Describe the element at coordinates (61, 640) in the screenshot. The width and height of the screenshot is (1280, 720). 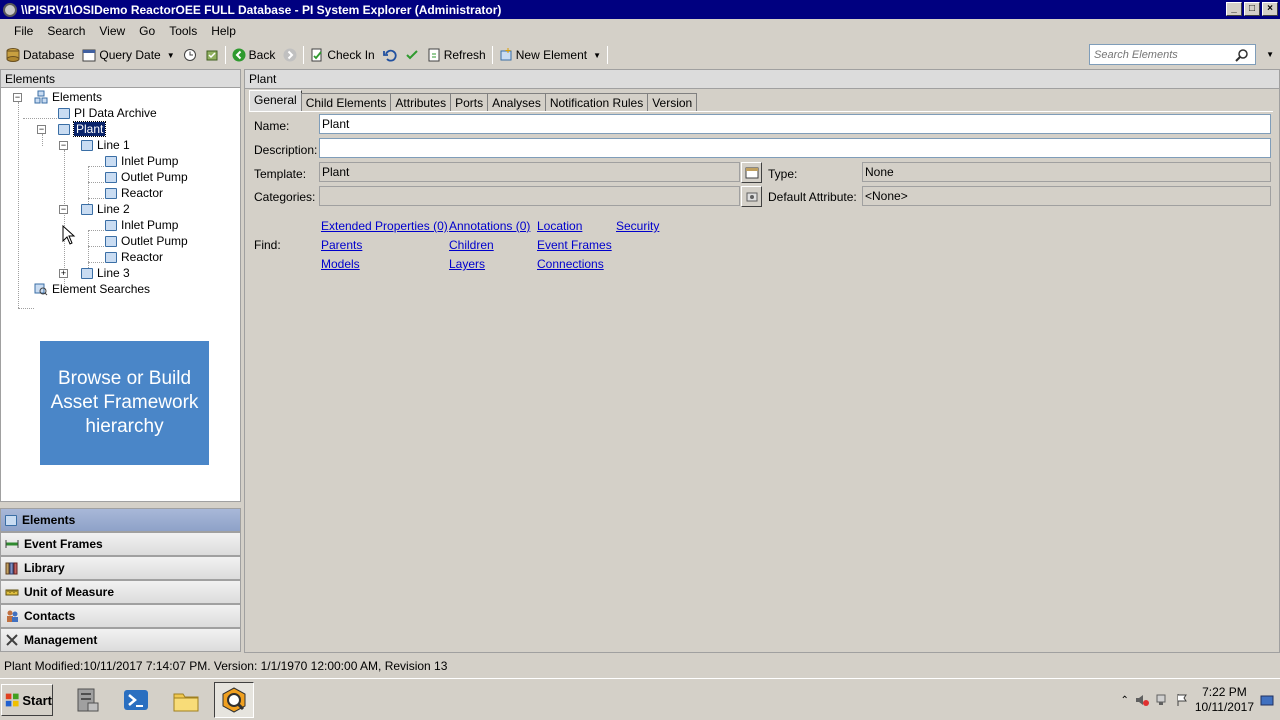
I see `nav-label: Management` at that location.